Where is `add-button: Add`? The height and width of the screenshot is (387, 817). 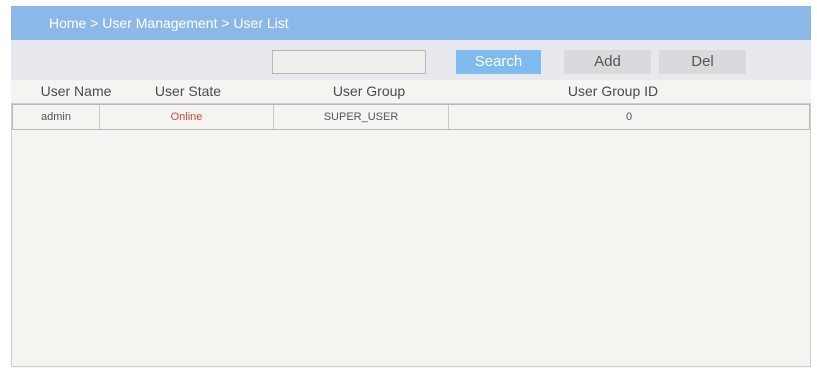
add-button: Add is located at coordinates (607, 62).